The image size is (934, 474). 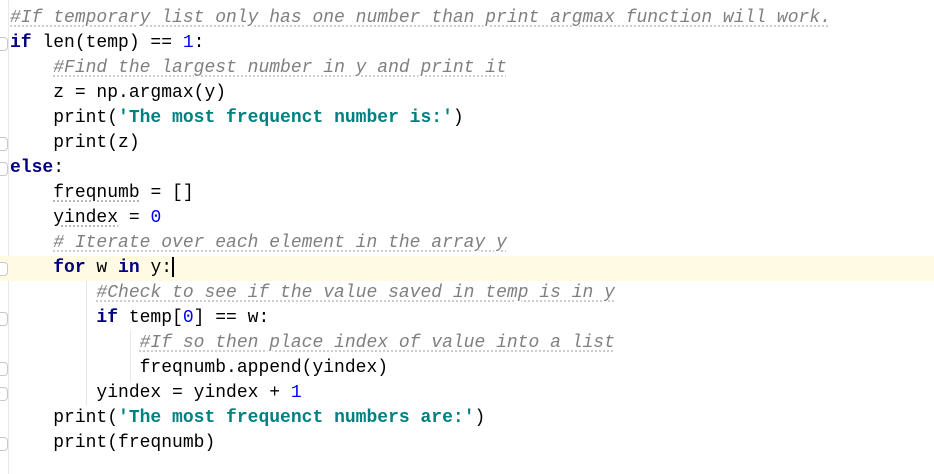 I want to click on code-line: print('The most frequenct number is:'), so click(x=467, y=118).